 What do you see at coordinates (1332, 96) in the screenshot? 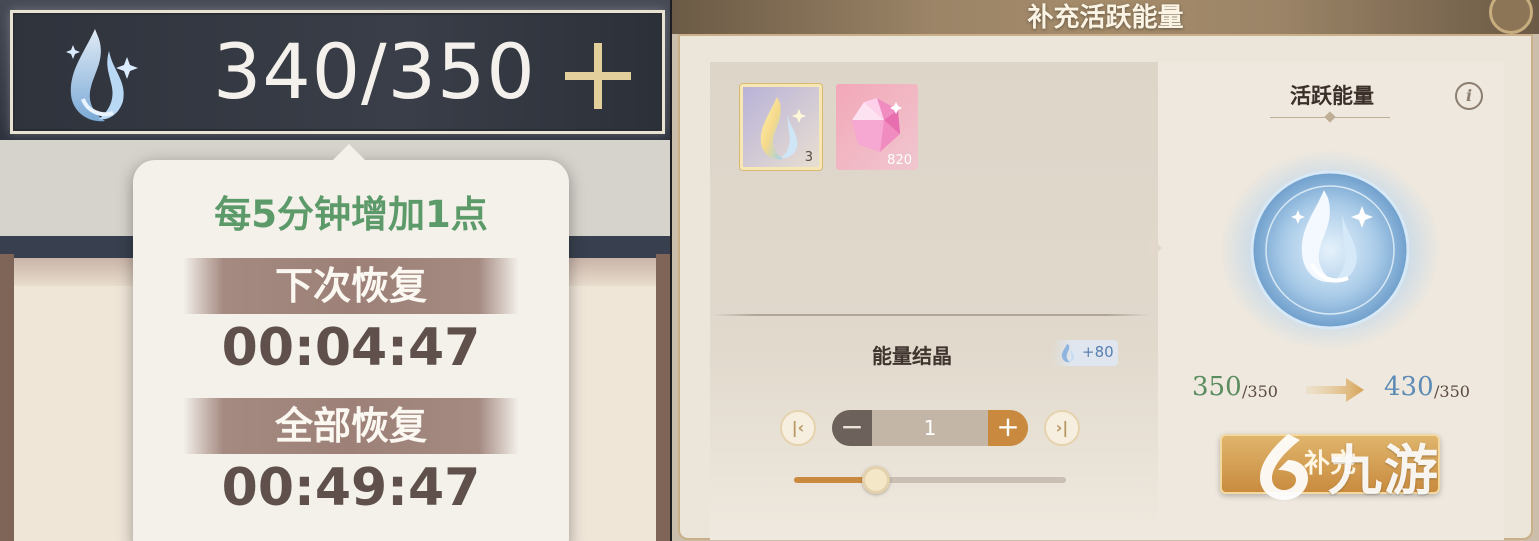
I see `energy-title: 活跃能量` at bounding box center [1332, 96].